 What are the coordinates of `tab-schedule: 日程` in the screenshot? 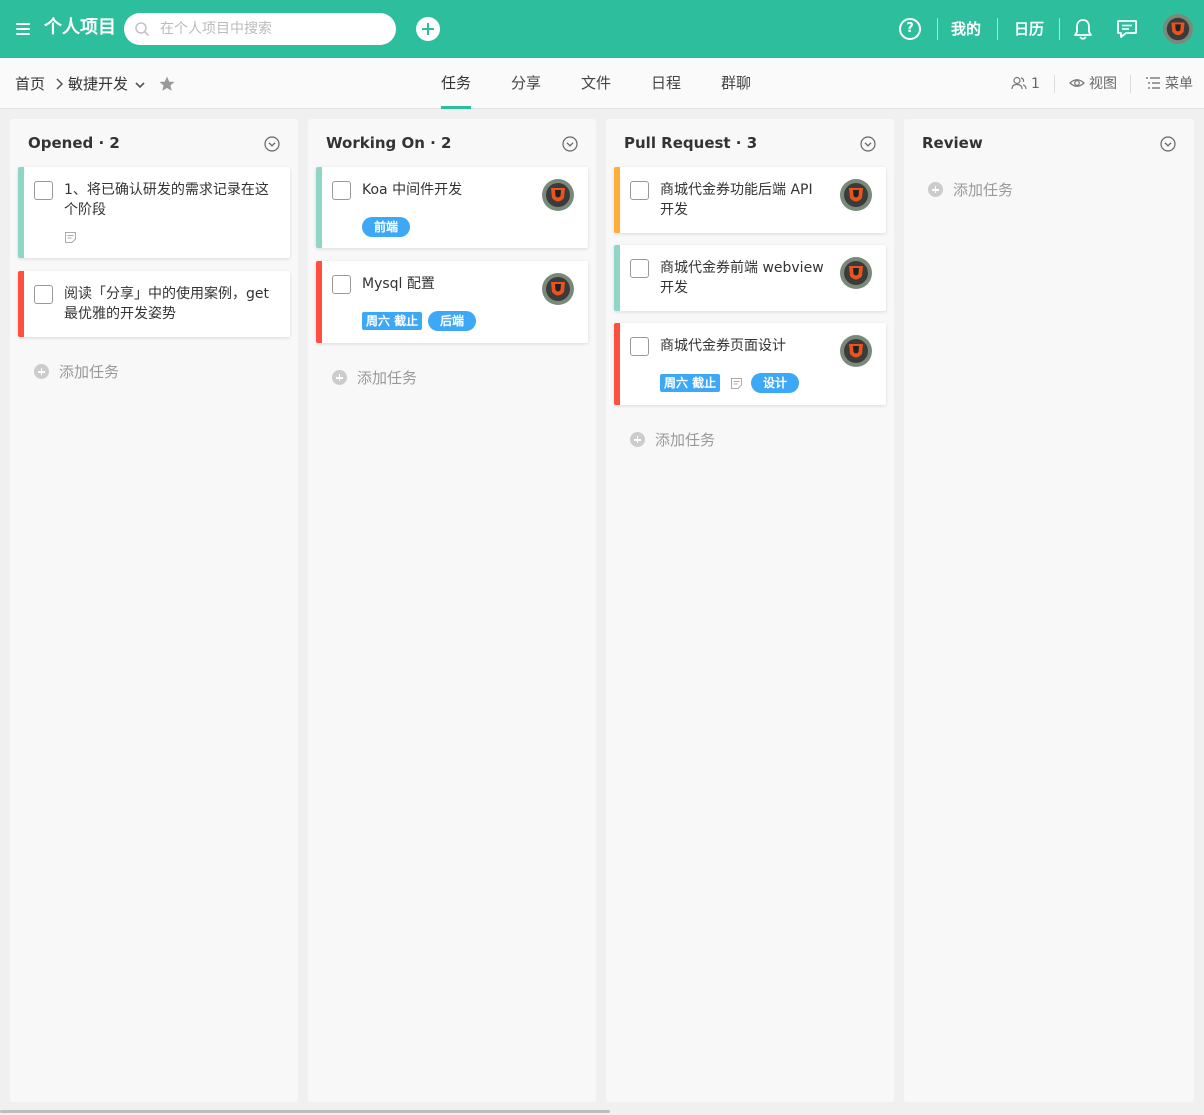 It's located at (666, 83).